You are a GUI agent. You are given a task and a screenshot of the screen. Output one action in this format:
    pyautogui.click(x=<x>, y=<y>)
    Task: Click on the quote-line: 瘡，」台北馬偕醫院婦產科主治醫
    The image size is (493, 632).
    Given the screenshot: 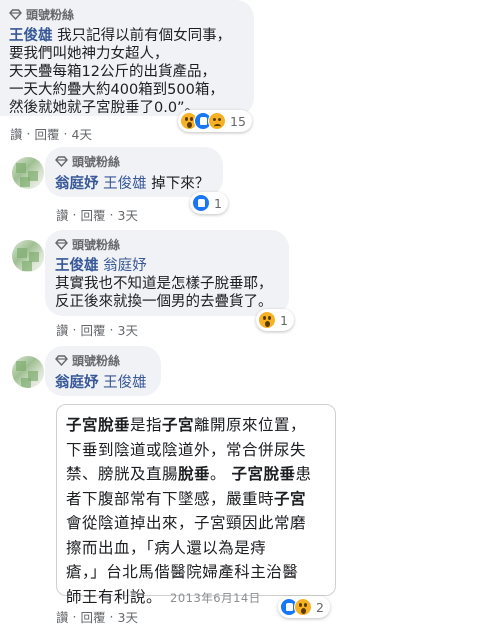 What is the action you would take?
    pyautogui.click(x=201, y=572)
    